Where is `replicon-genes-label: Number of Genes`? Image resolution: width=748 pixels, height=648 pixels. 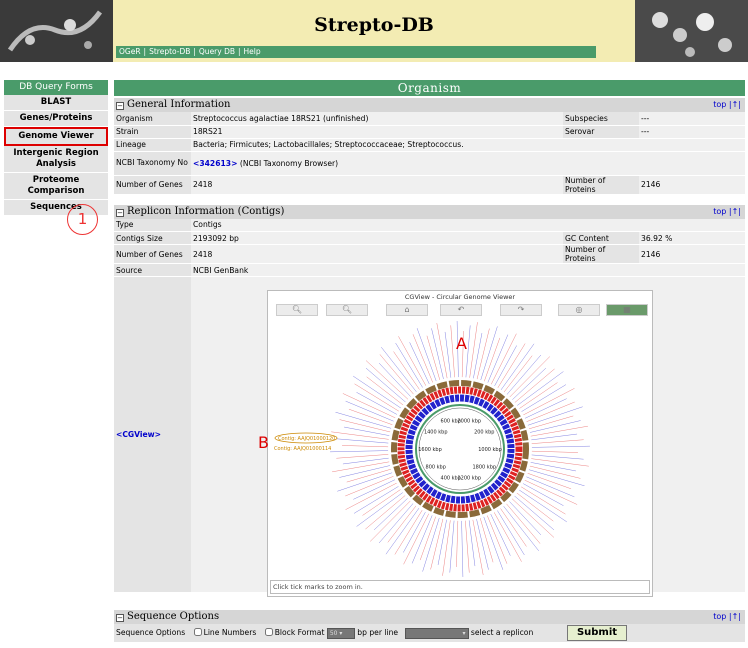 replicon-genes-label: Number of Genes is located at coordinates (152, 254).